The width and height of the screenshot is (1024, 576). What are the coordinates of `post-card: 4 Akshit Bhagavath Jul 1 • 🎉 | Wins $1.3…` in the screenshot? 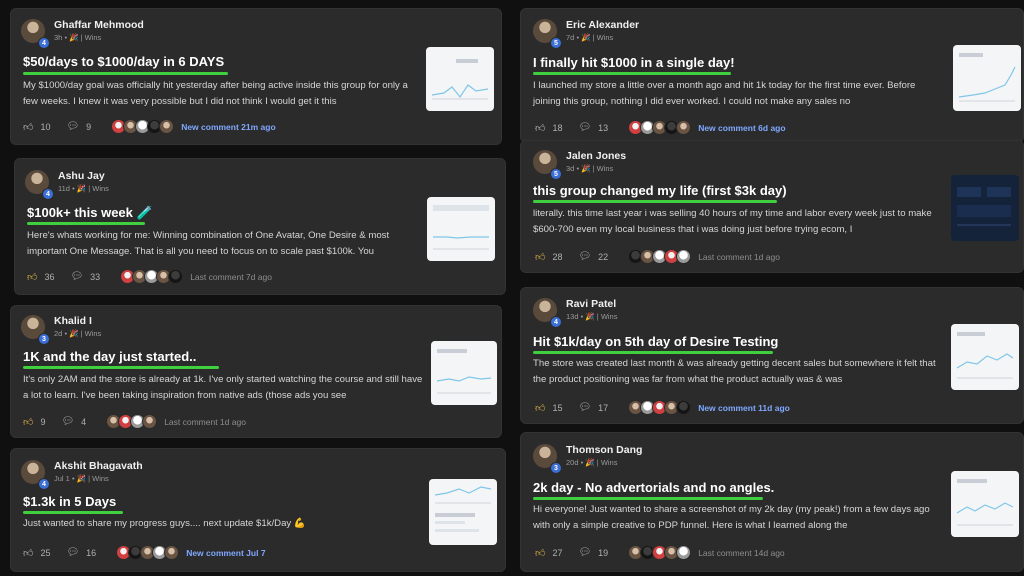 It's located at (258, 510).